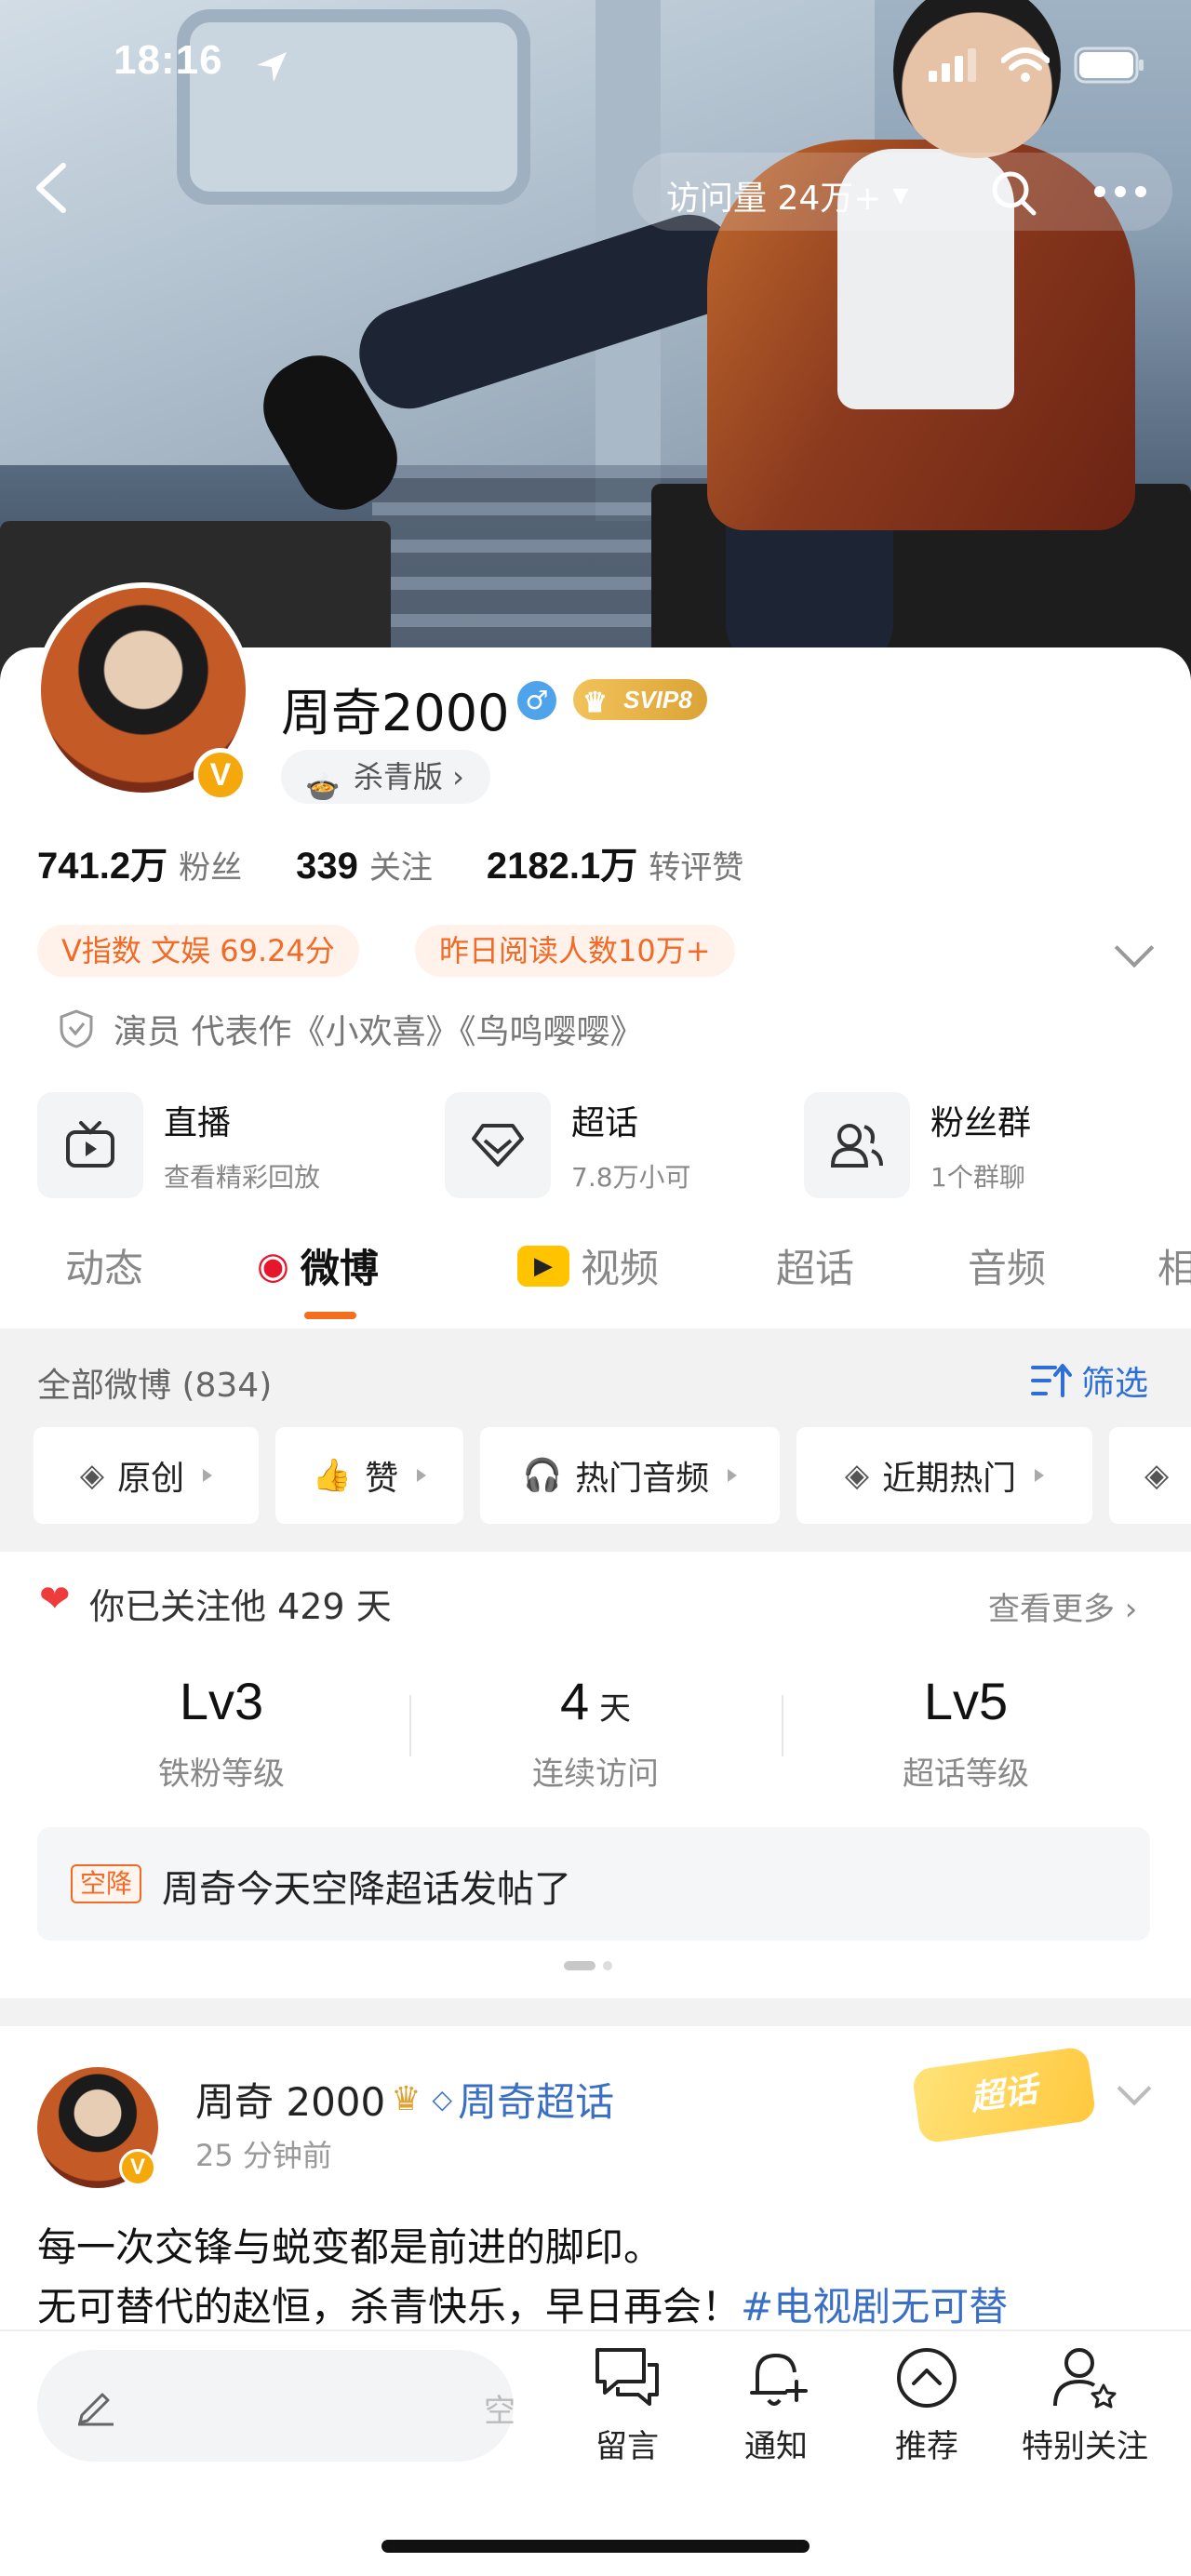 Image resolution: width=1191 pixels, height=2576 pixels. What do you see at coordinates (369, 1475) in the screenshot?
I see `chip-likes: 👍 赞` at bounding box center [369, 1475].